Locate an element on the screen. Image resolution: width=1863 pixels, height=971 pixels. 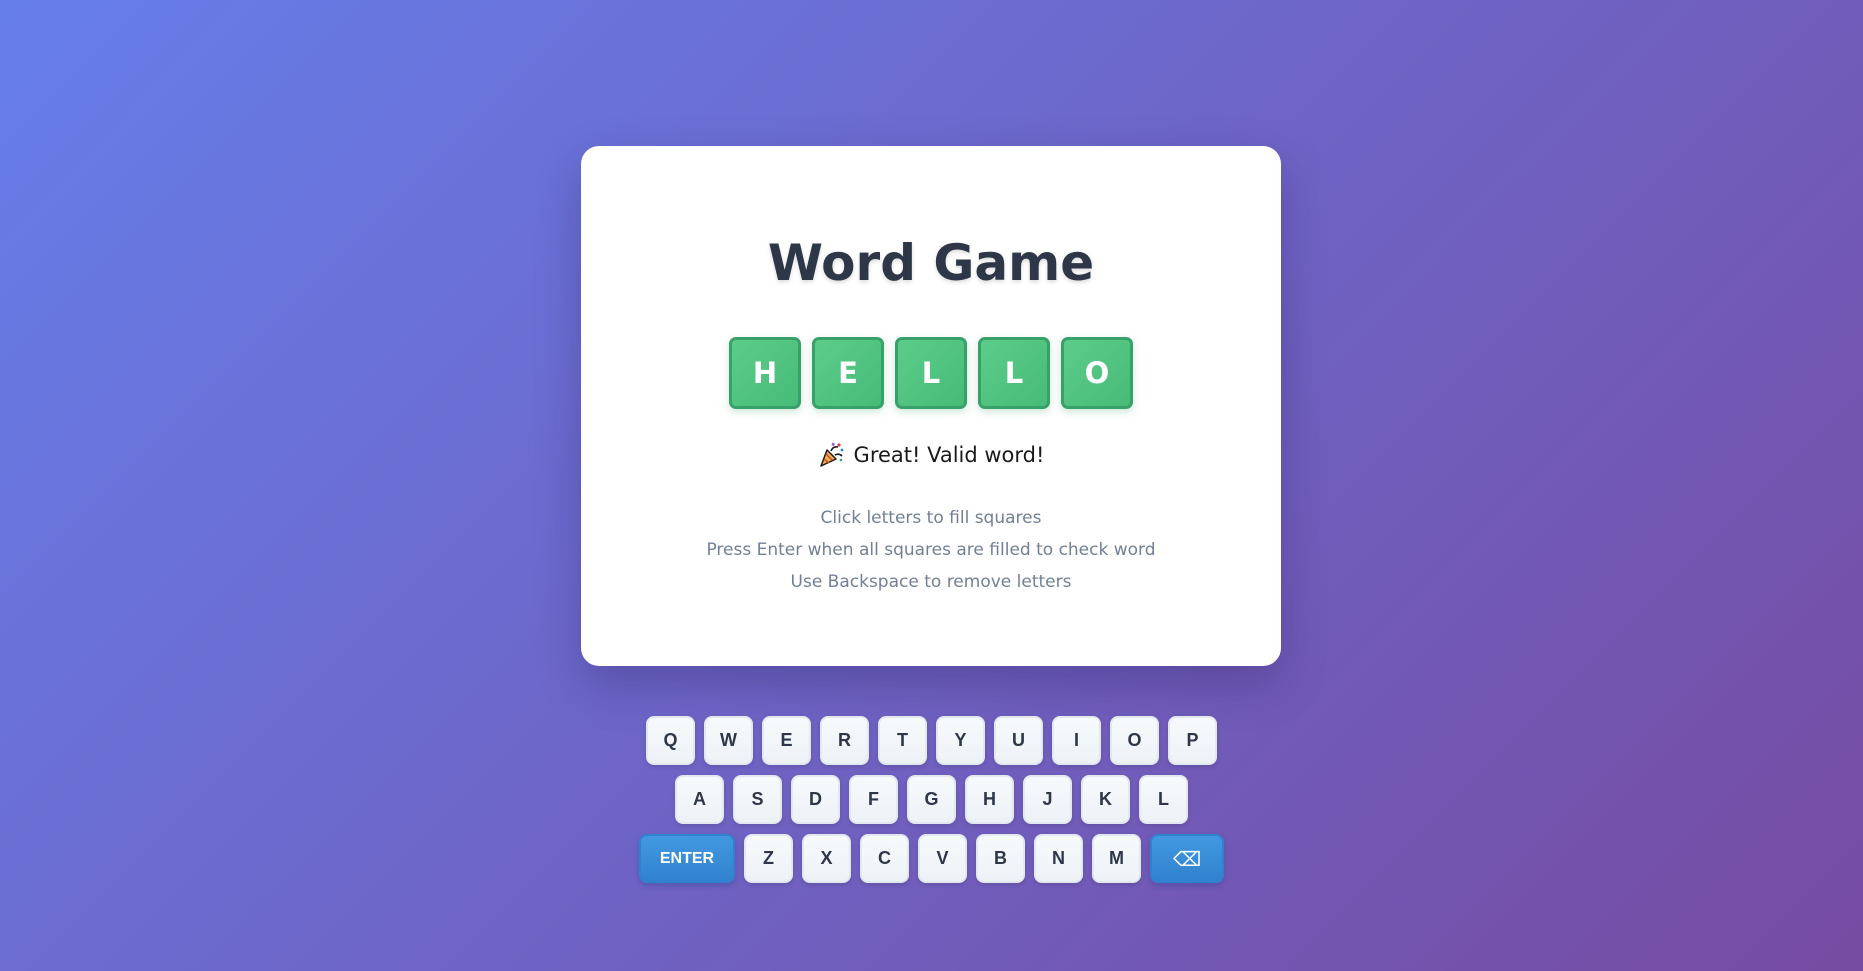
key-t: T is located at coordinates (902, 740).